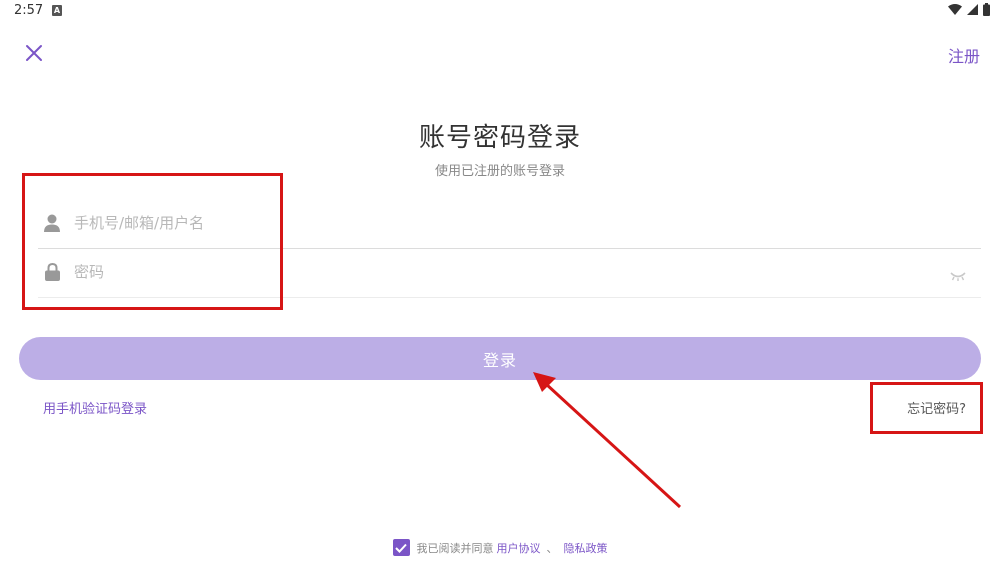 This screenshot has height=562, width=1000. Describe the element at coordinates (29, 10) in the screenshot. I see `status-time: 2:57` at that location.